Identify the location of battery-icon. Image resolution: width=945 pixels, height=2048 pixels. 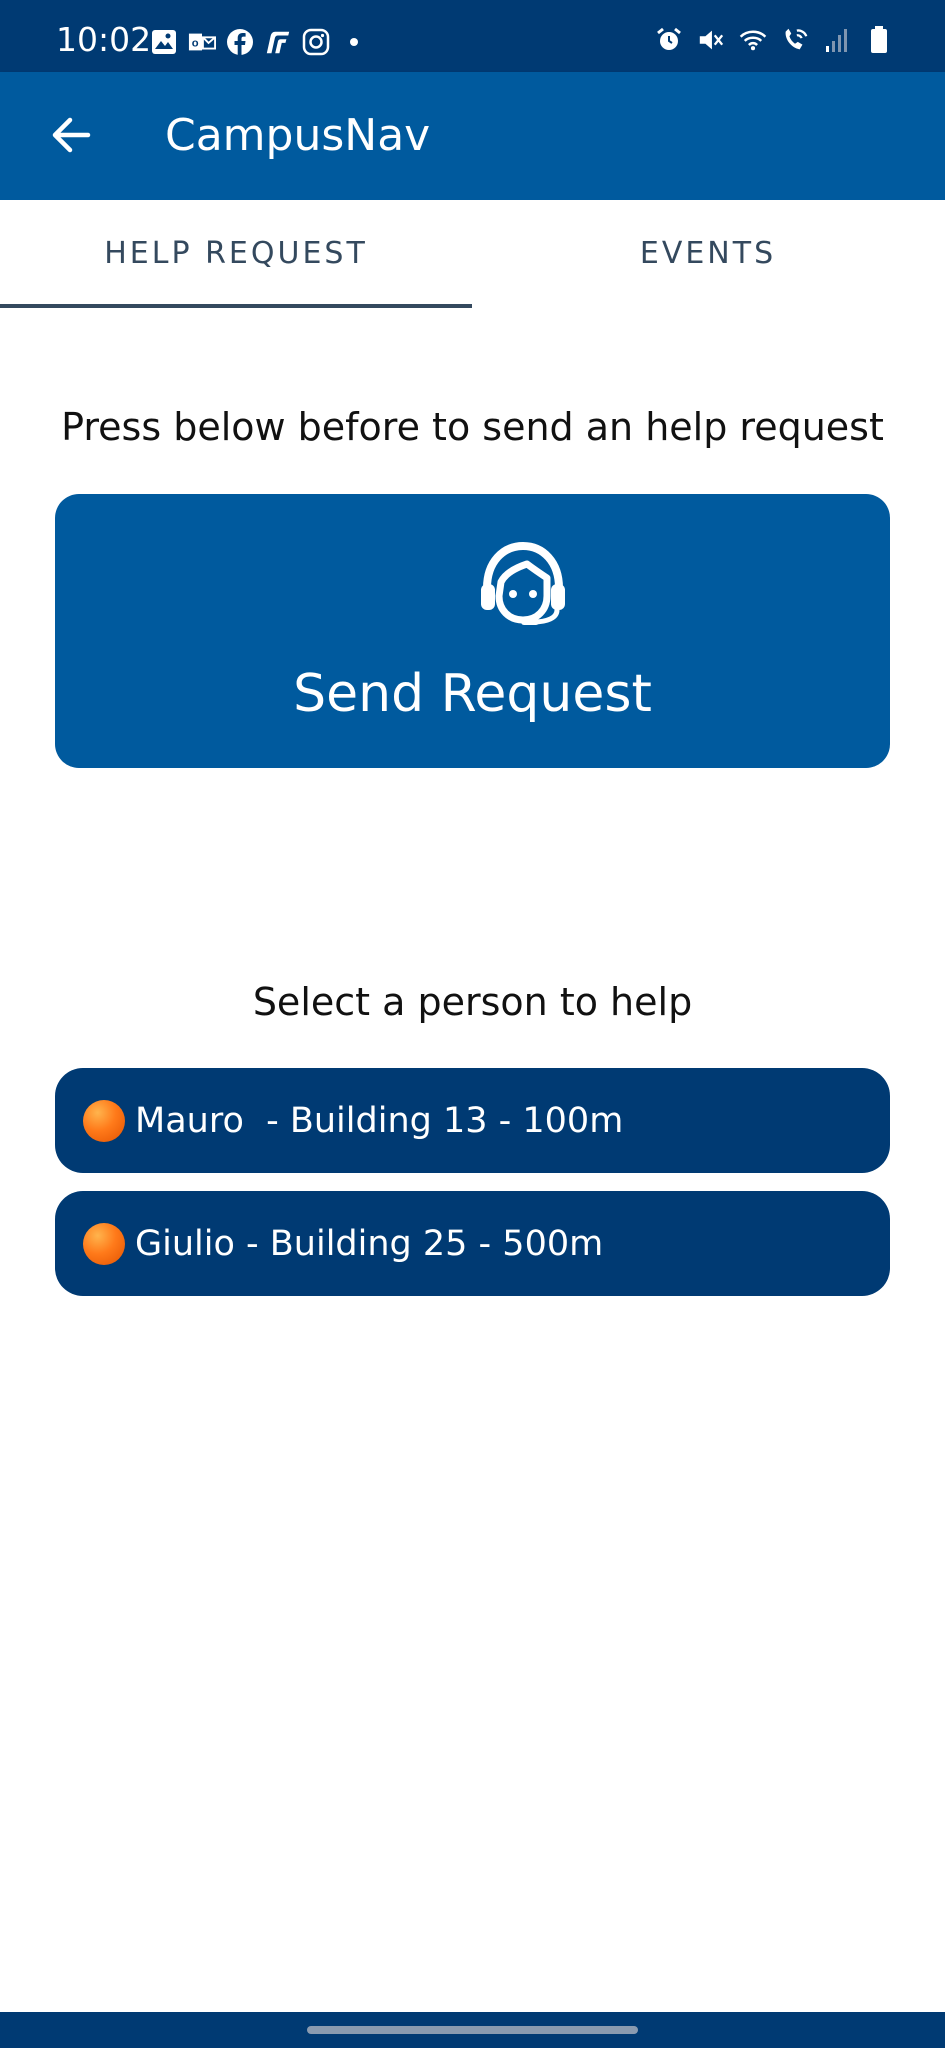
(879, 40).